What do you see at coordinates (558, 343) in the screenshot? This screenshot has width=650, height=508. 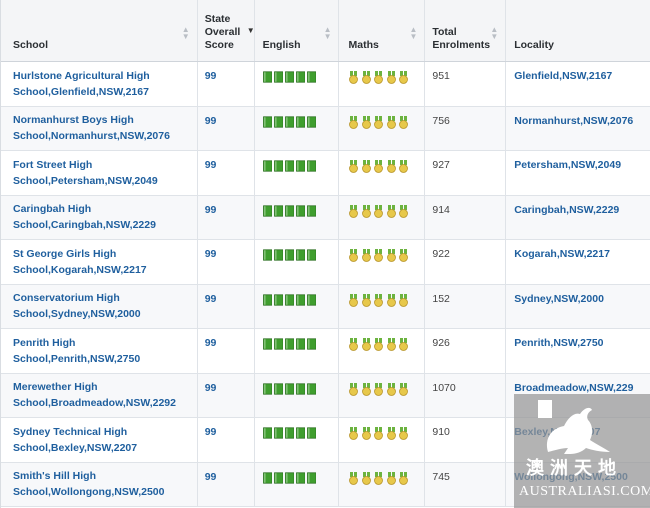 I see `locality-link: Penrith,NSW,2750` at bounding box center [558, 343].